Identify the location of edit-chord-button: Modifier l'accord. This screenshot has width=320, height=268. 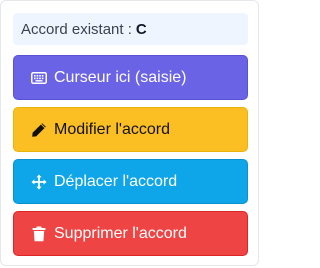
(130, 129).